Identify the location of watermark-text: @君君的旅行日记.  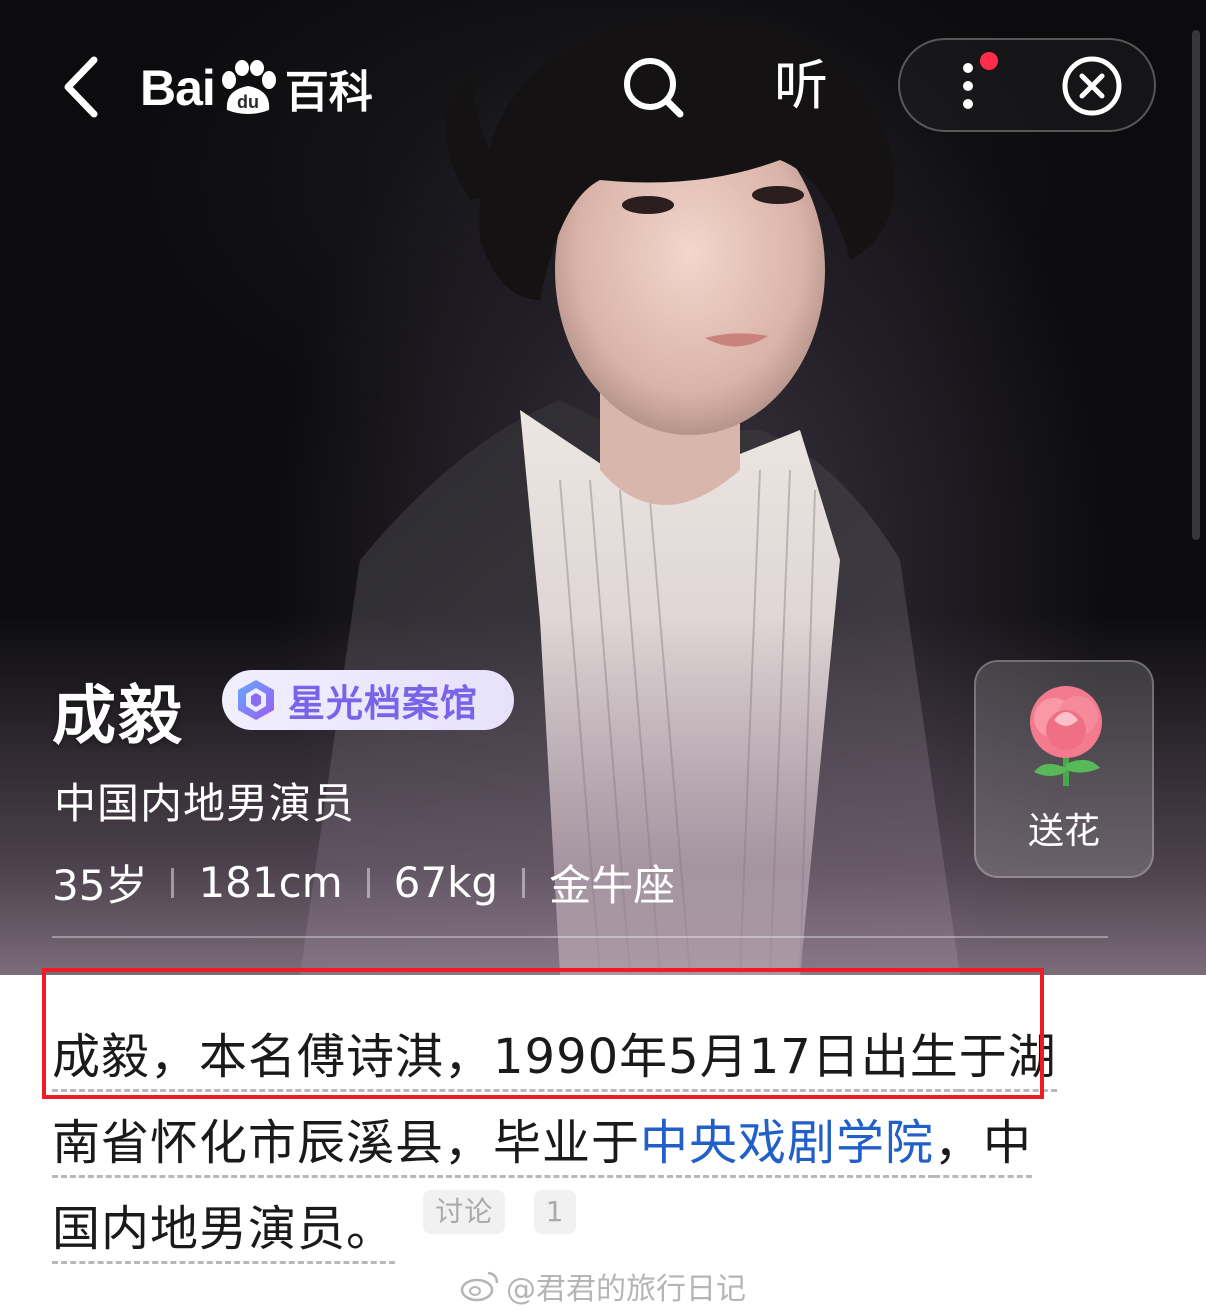
(626, 1289).